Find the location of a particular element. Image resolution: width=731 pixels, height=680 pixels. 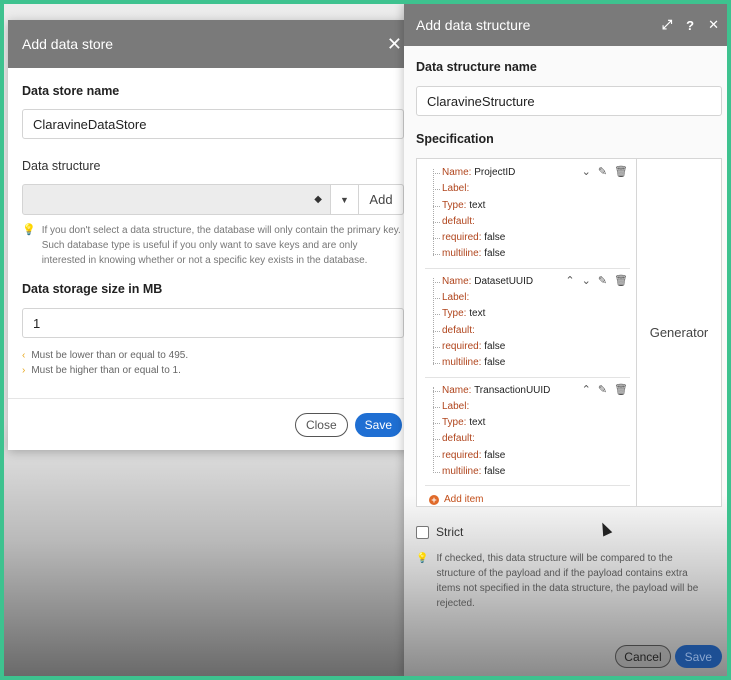

plus-circle-icon: + is located at coordinates (434, 499).